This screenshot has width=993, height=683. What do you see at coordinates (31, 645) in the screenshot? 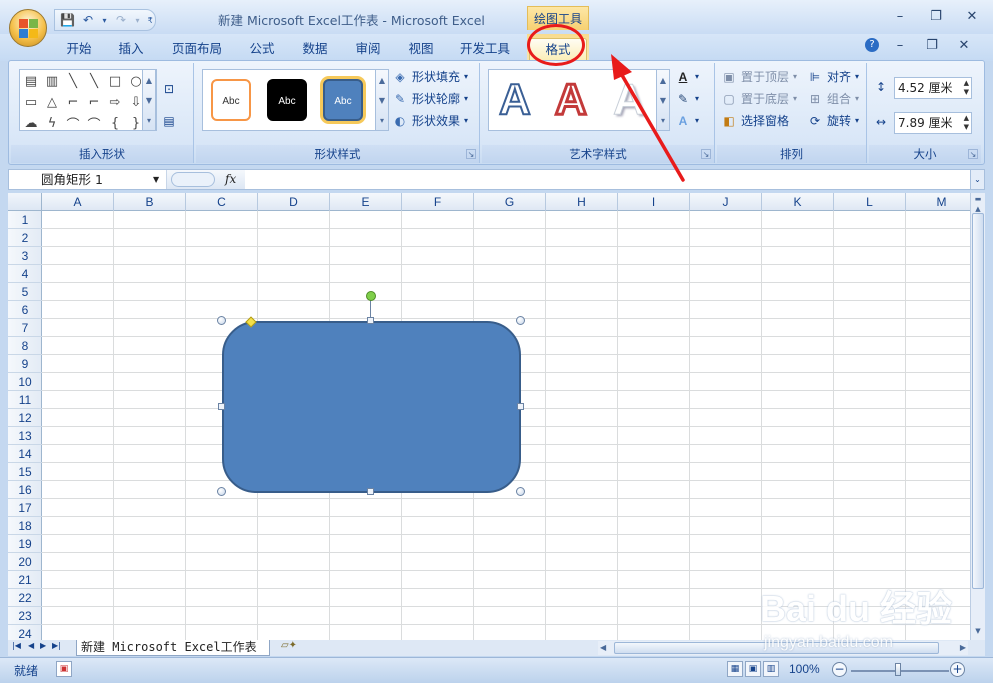
I see `prev-sheet-icon: ◀` at bounding box center [31, 645].